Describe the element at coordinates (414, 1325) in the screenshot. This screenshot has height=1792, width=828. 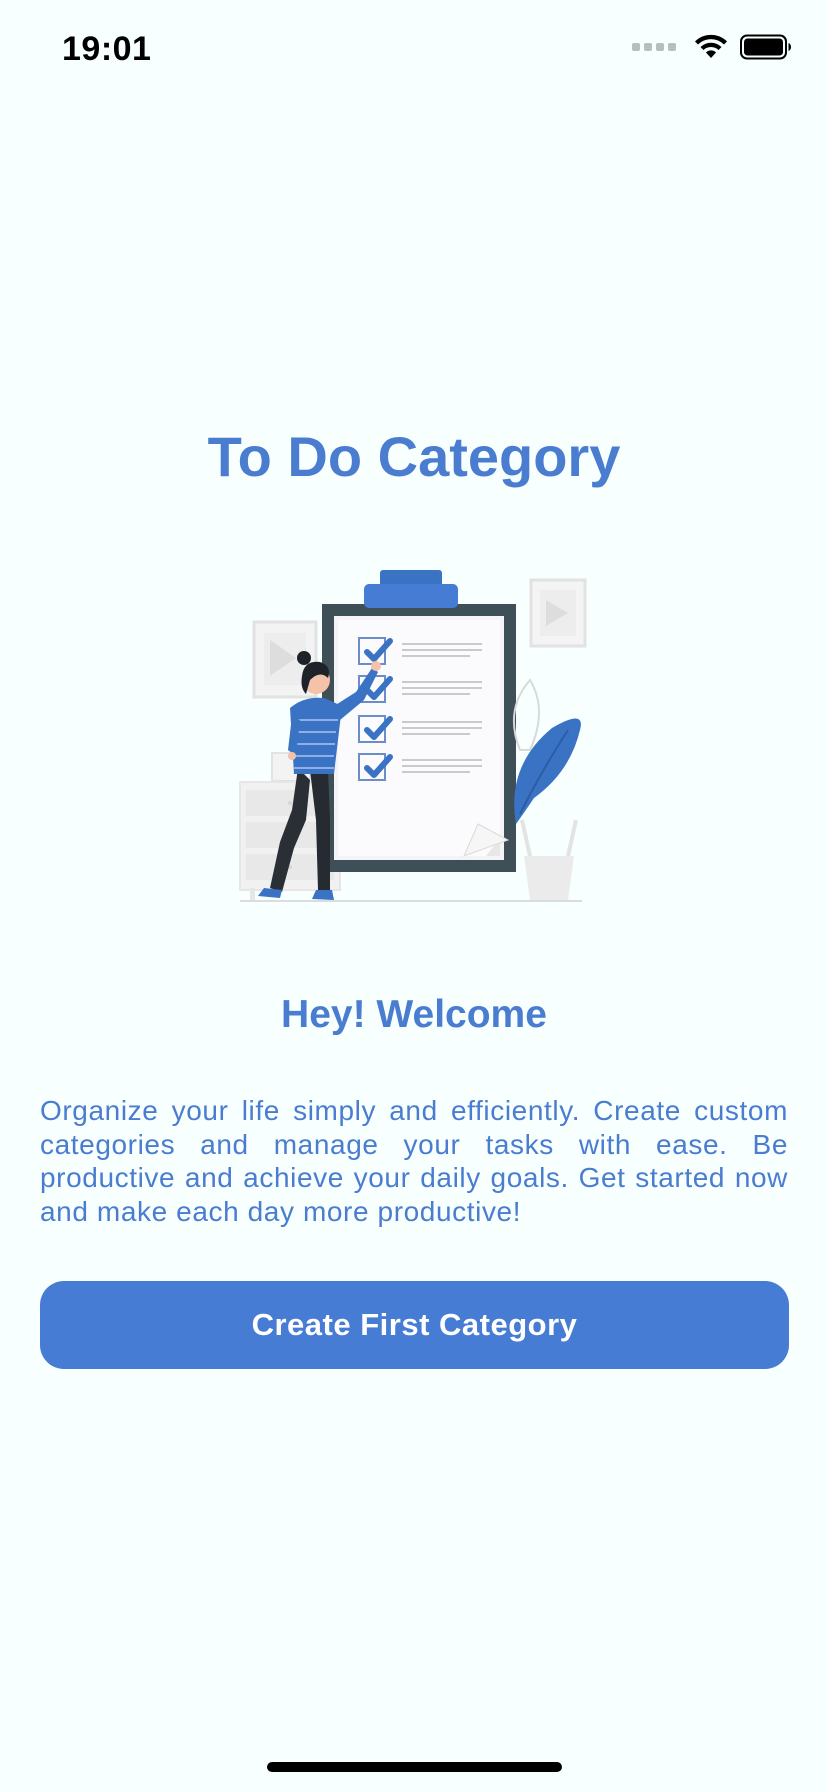
I see `create-first-category-button: Create First Category` at that location.